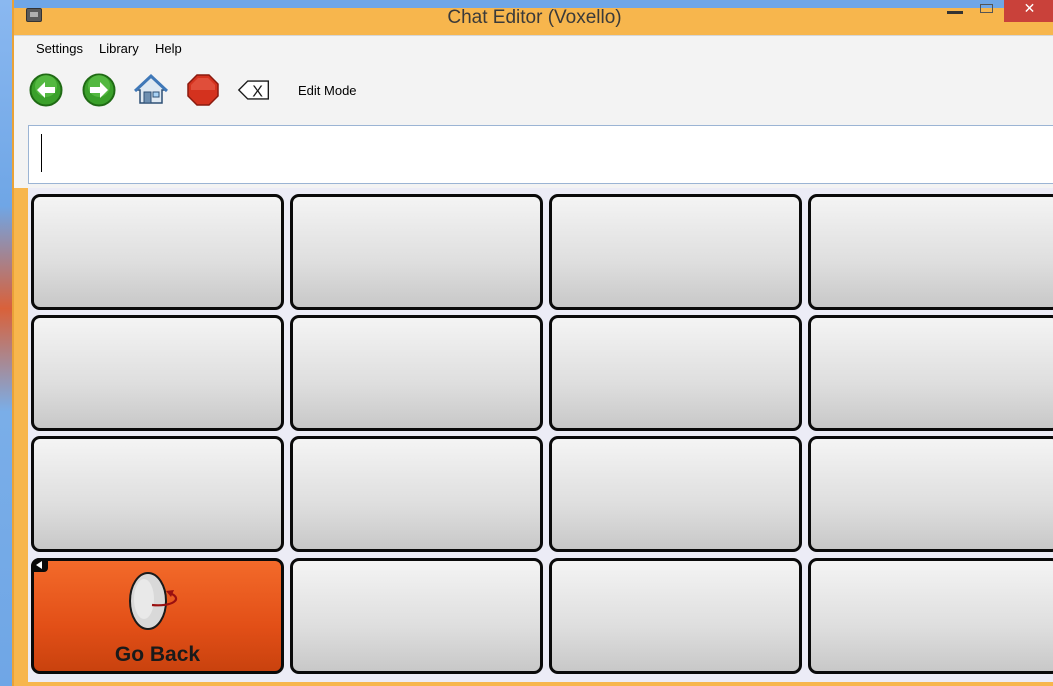  I want to click on grid-cell-r2c1, so click(157, 373).